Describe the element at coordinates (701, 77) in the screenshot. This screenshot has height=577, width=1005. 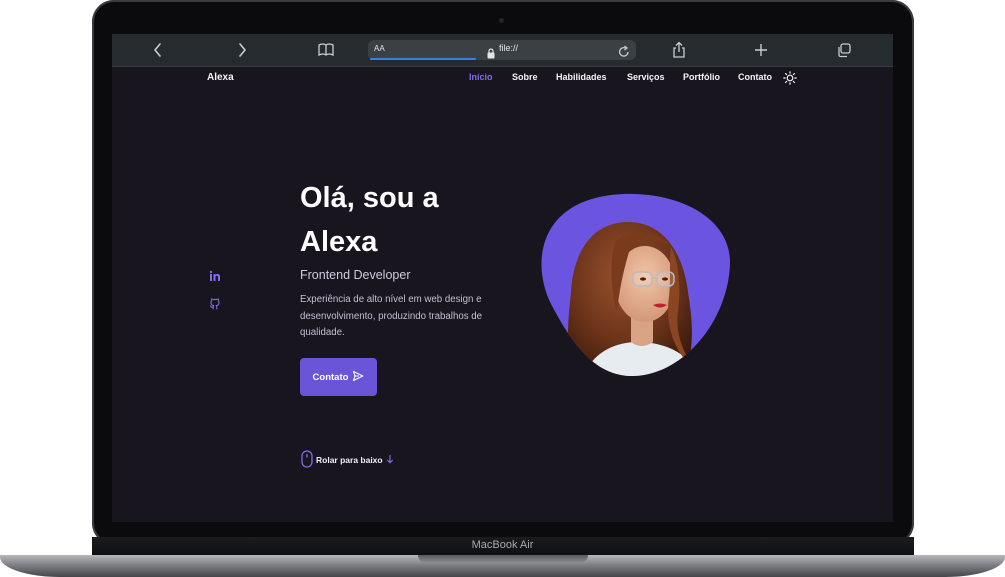
I see `nav-link-portfolio: Portfólio` at that location.